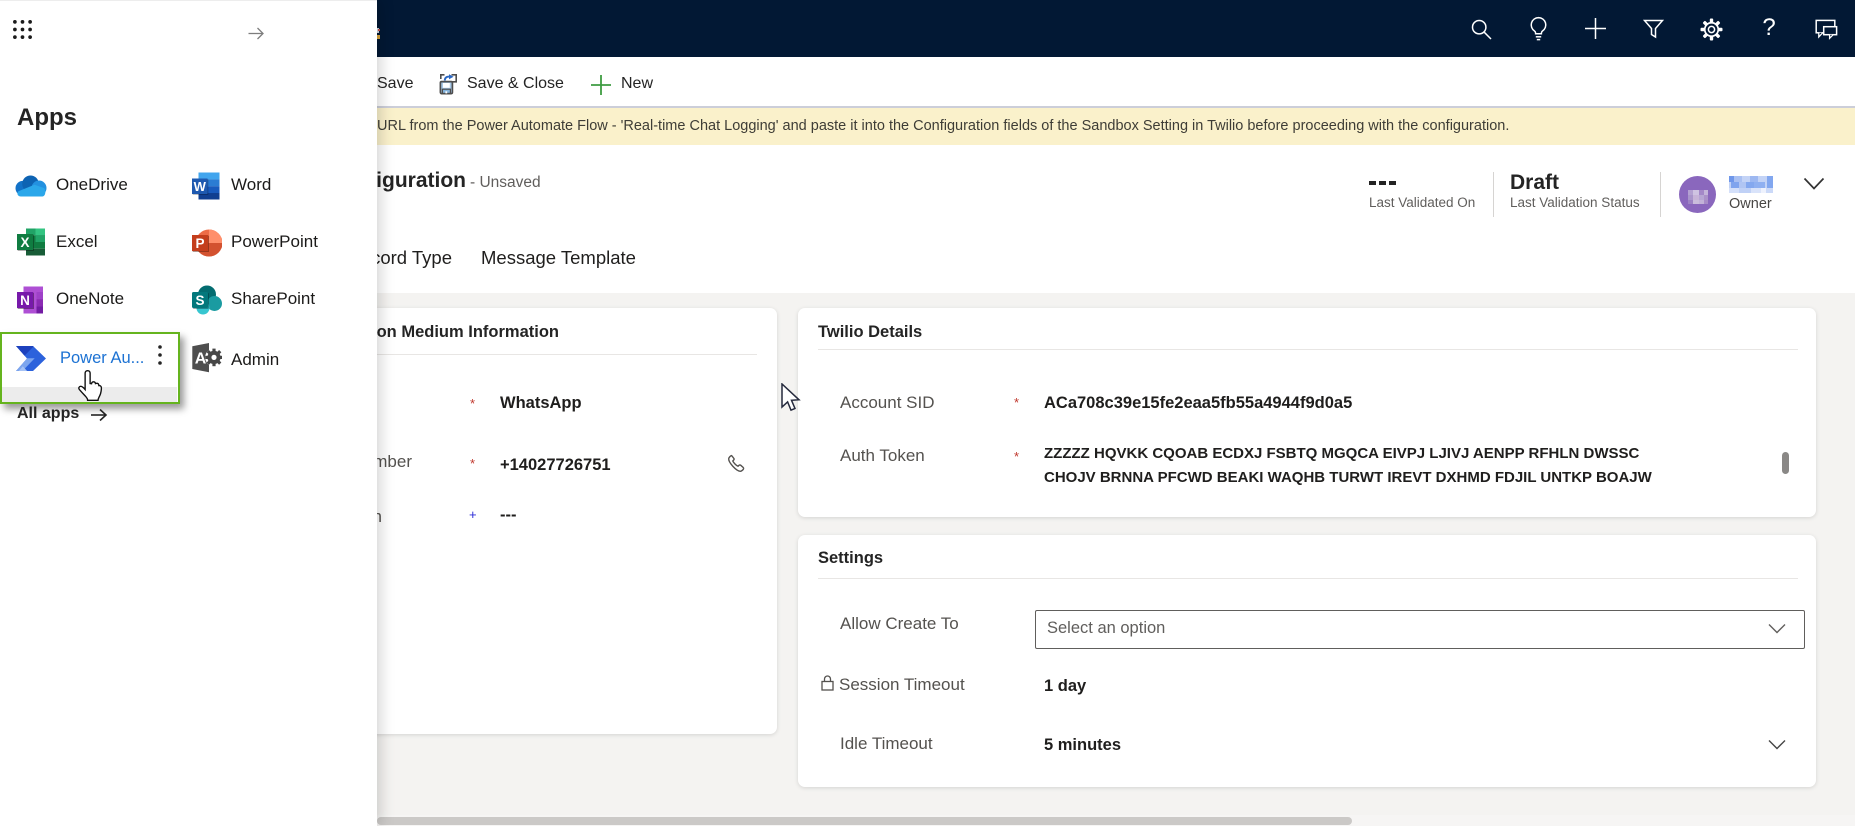  Describe the element at coordinates (200, 186) in the screenshot. I see `svg-text: W` at that location.